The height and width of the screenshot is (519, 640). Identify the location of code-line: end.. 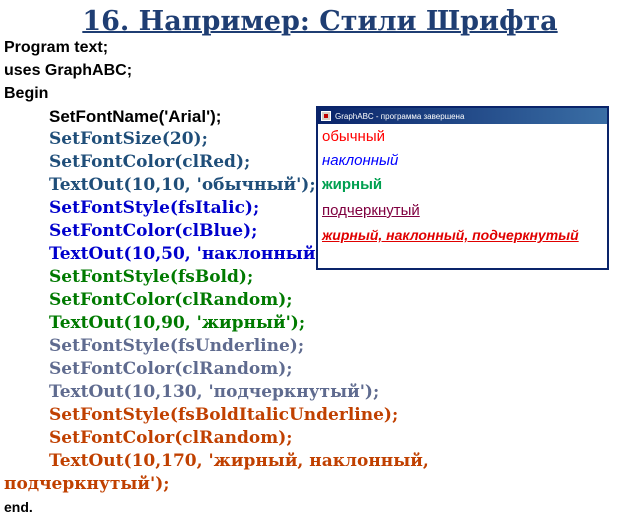
(18, 507).